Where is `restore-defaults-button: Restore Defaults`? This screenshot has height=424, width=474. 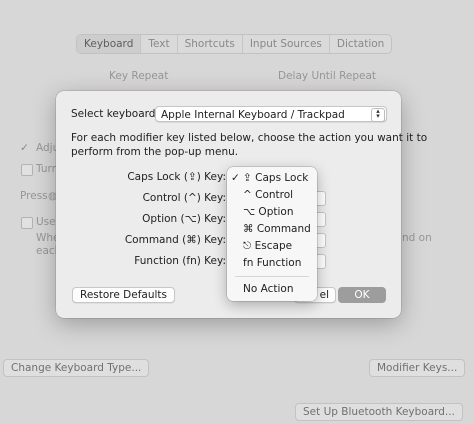 restore-defaults-button: Restore Defaults is located at coordinates (124, 295).